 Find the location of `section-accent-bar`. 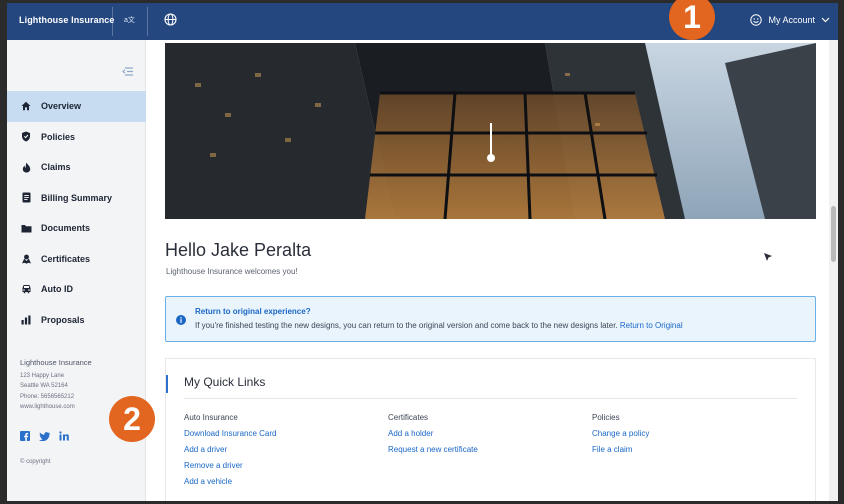

section-accent-bar is located at coordinates (167, 384).